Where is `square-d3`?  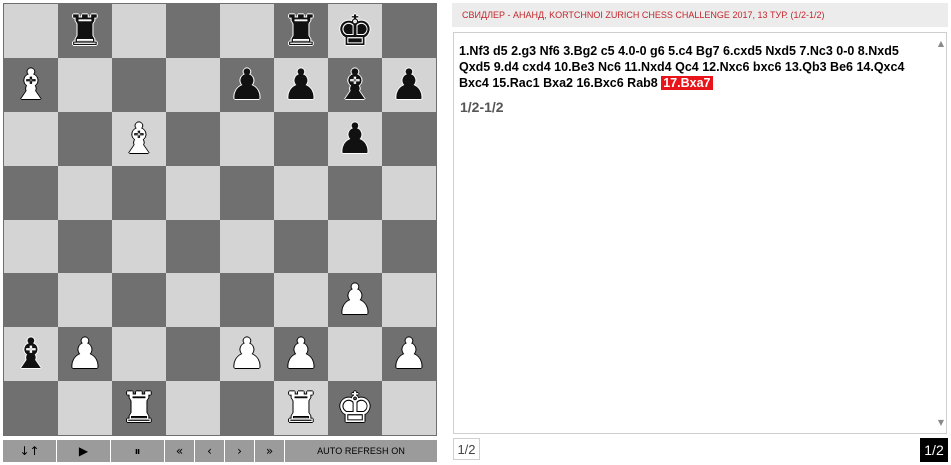 square-d3 is located at coordinates (193, 300).